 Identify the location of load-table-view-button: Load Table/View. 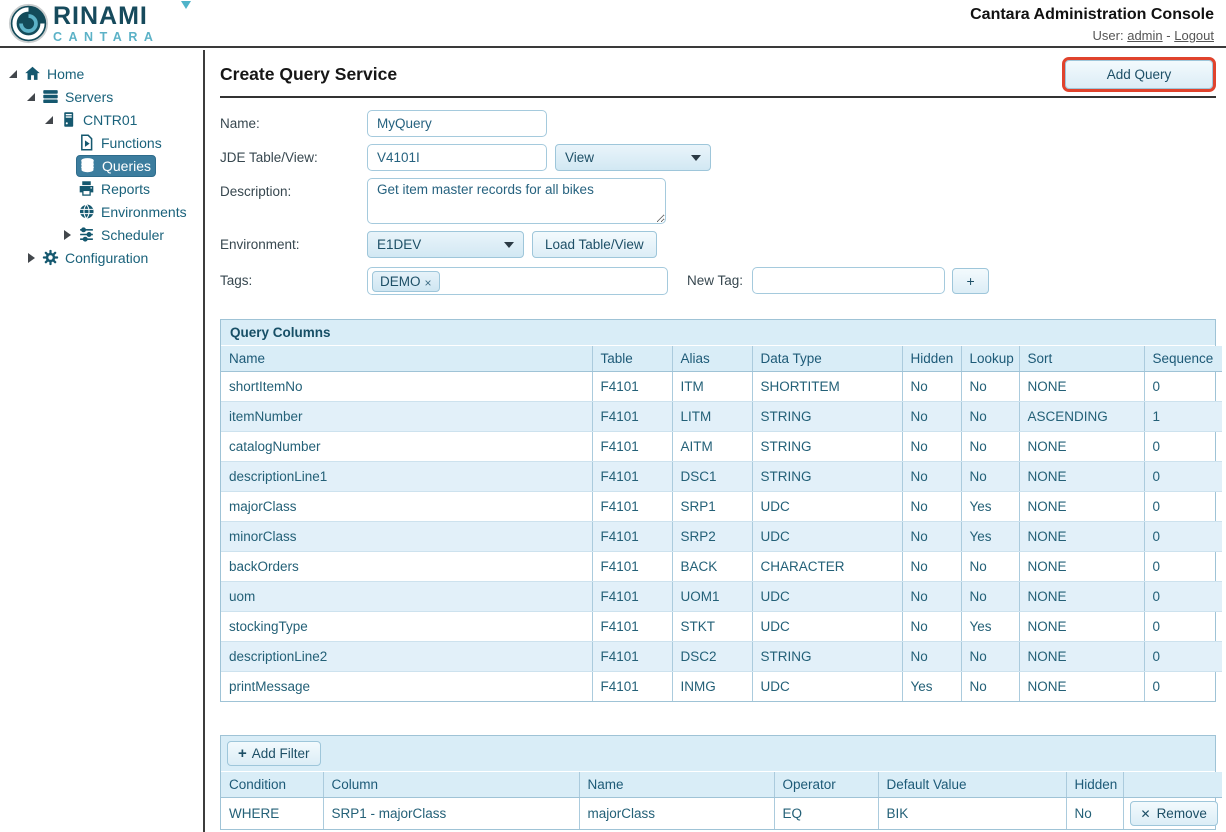
(594, 244).